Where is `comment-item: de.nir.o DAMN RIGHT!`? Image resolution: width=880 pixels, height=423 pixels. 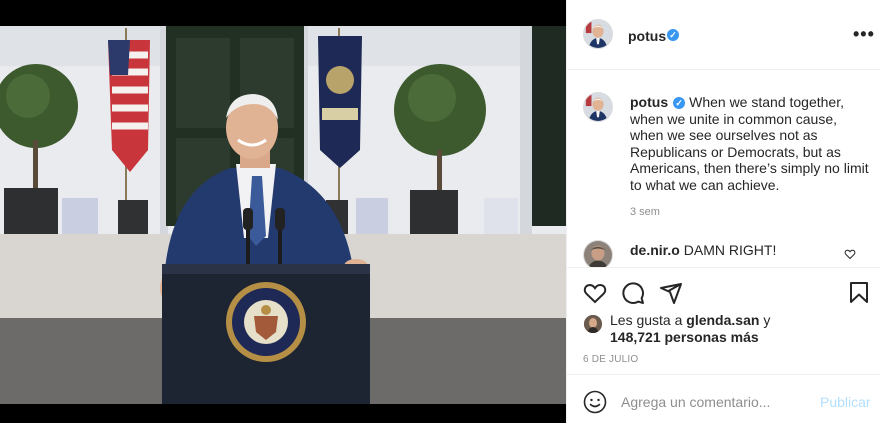
comment-item: de.nir.o DAMN RIGHT! is located at coordinates (703, 250).